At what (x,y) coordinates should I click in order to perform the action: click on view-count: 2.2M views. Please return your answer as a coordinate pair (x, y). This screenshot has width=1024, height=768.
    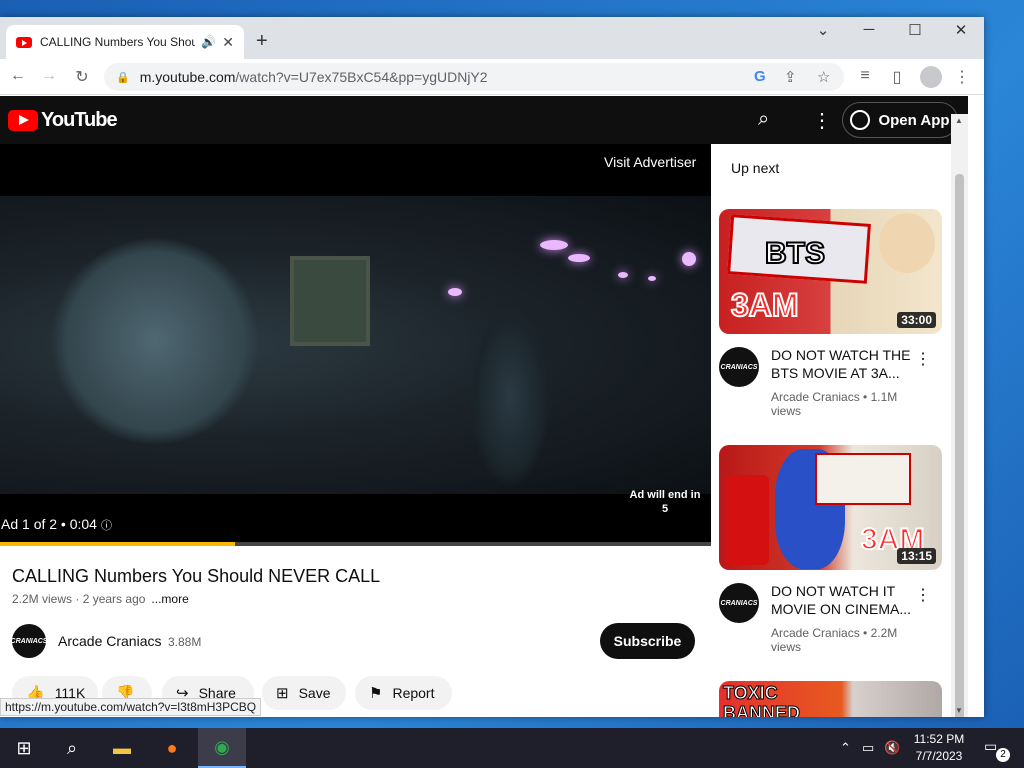
    Looking at the image, I should click on (42, 599).